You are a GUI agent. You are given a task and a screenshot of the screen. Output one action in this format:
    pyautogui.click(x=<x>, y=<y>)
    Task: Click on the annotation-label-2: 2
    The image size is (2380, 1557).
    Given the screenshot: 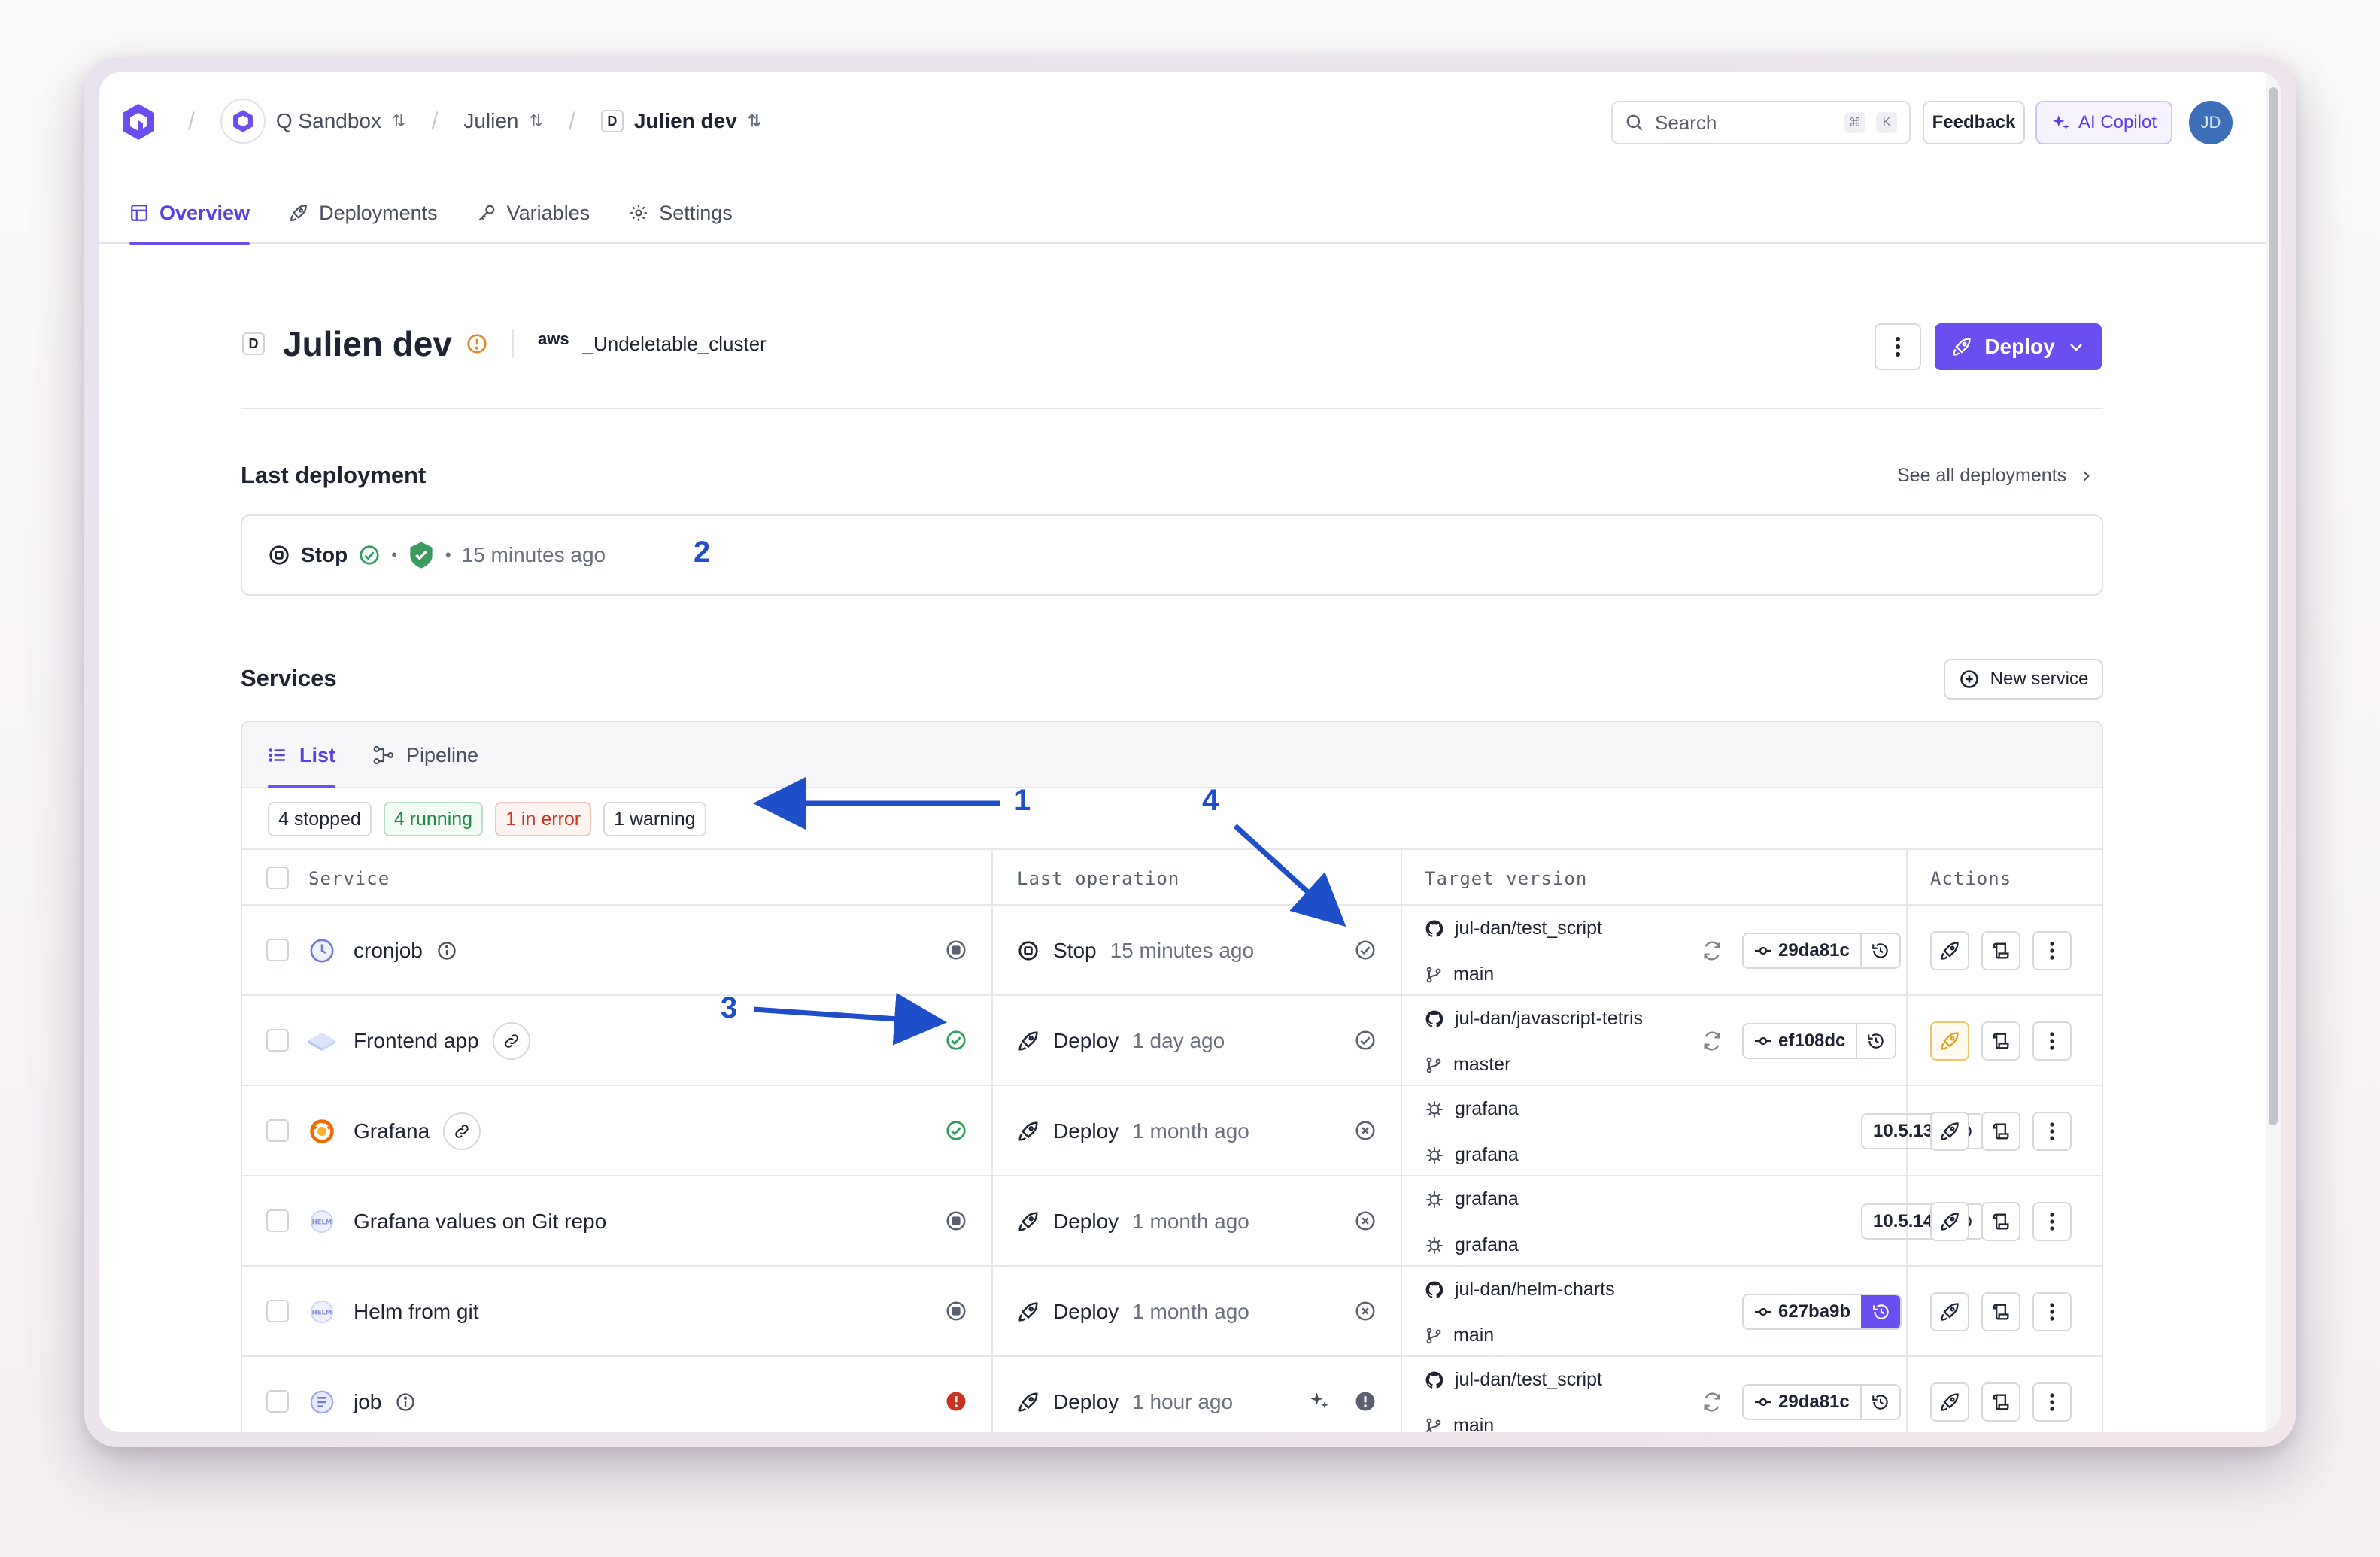 What is the action you would take?
    pyautogui.click(x=702, y=552)
    